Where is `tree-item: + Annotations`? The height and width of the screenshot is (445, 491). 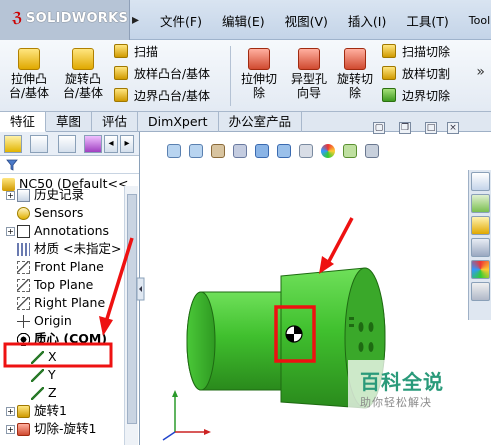
tree-item: + Annotations is located at coordinates (62, 231).